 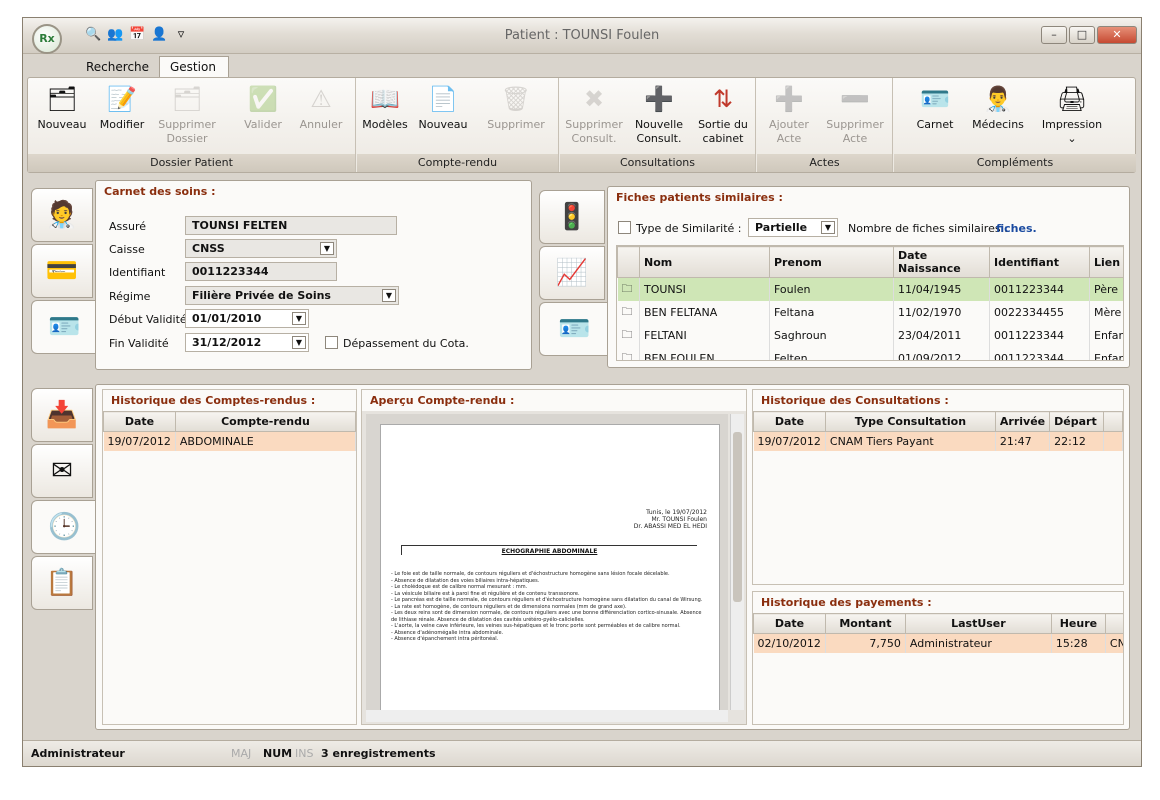 I want to click on side-tab-clipboard: 📋, so click(x=62, y=583).